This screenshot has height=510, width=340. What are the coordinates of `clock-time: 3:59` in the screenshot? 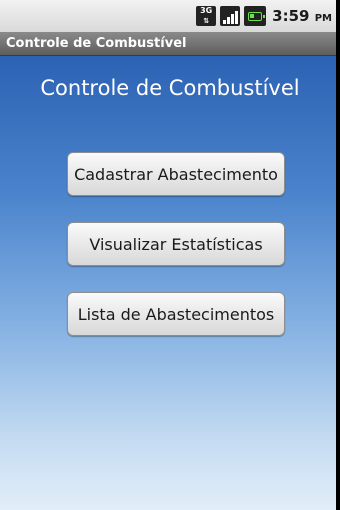 It's located at (291, 16).